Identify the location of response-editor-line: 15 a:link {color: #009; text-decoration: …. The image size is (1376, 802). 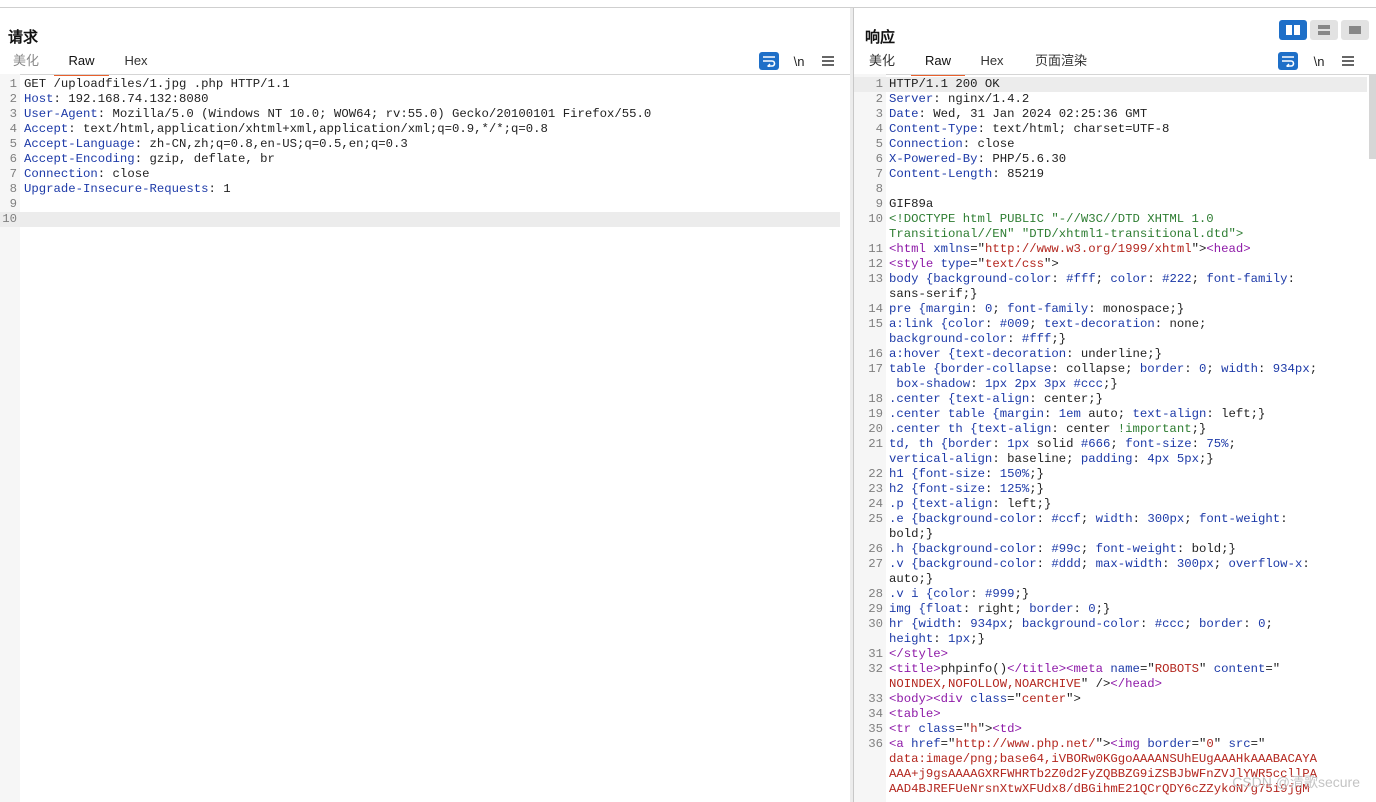
(1110, 324).